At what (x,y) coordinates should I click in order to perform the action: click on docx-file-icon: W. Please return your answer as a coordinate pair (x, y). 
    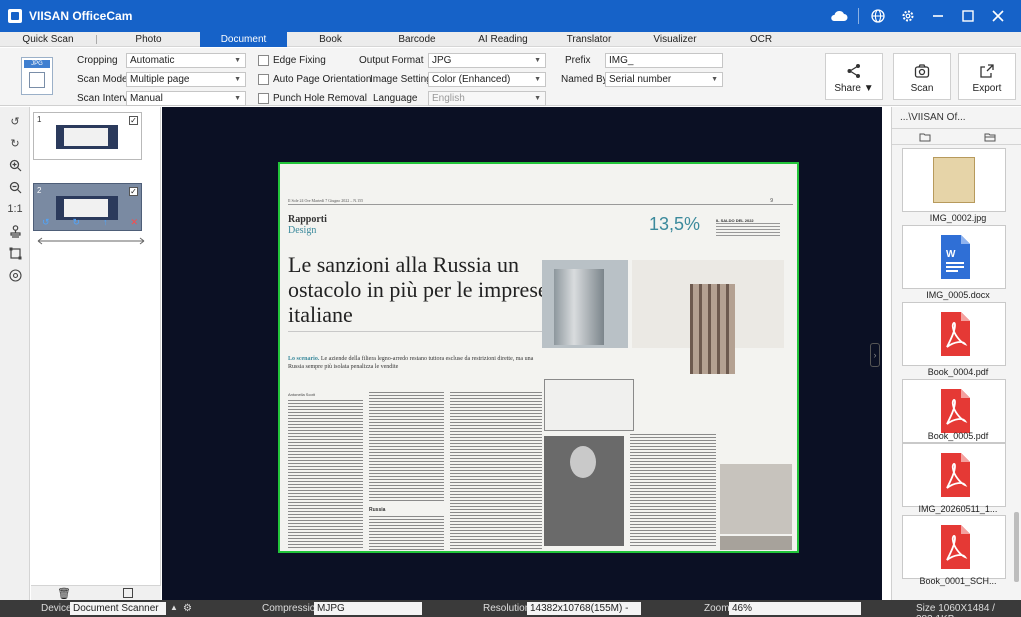
    Looking at the image, I should click on (955, 257).